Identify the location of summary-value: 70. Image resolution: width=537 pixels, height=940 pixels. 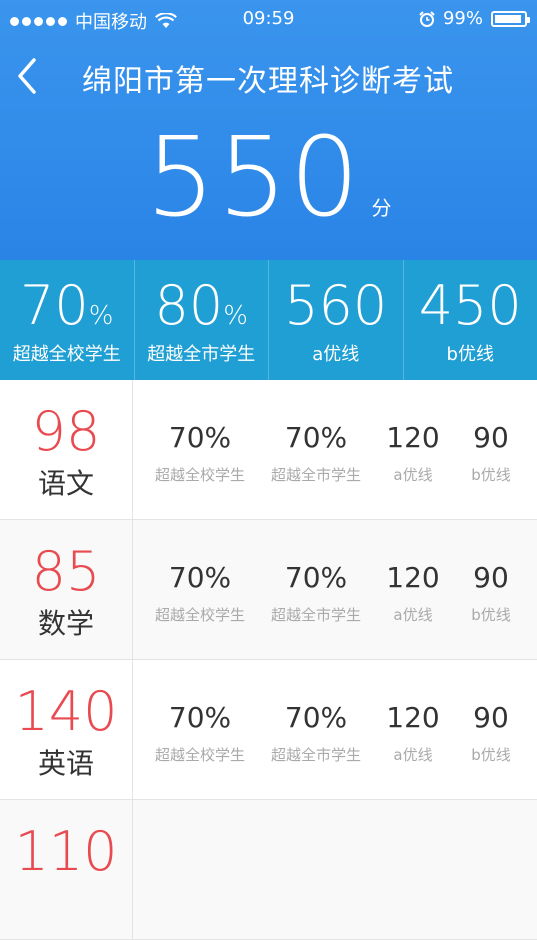
(54, 305).